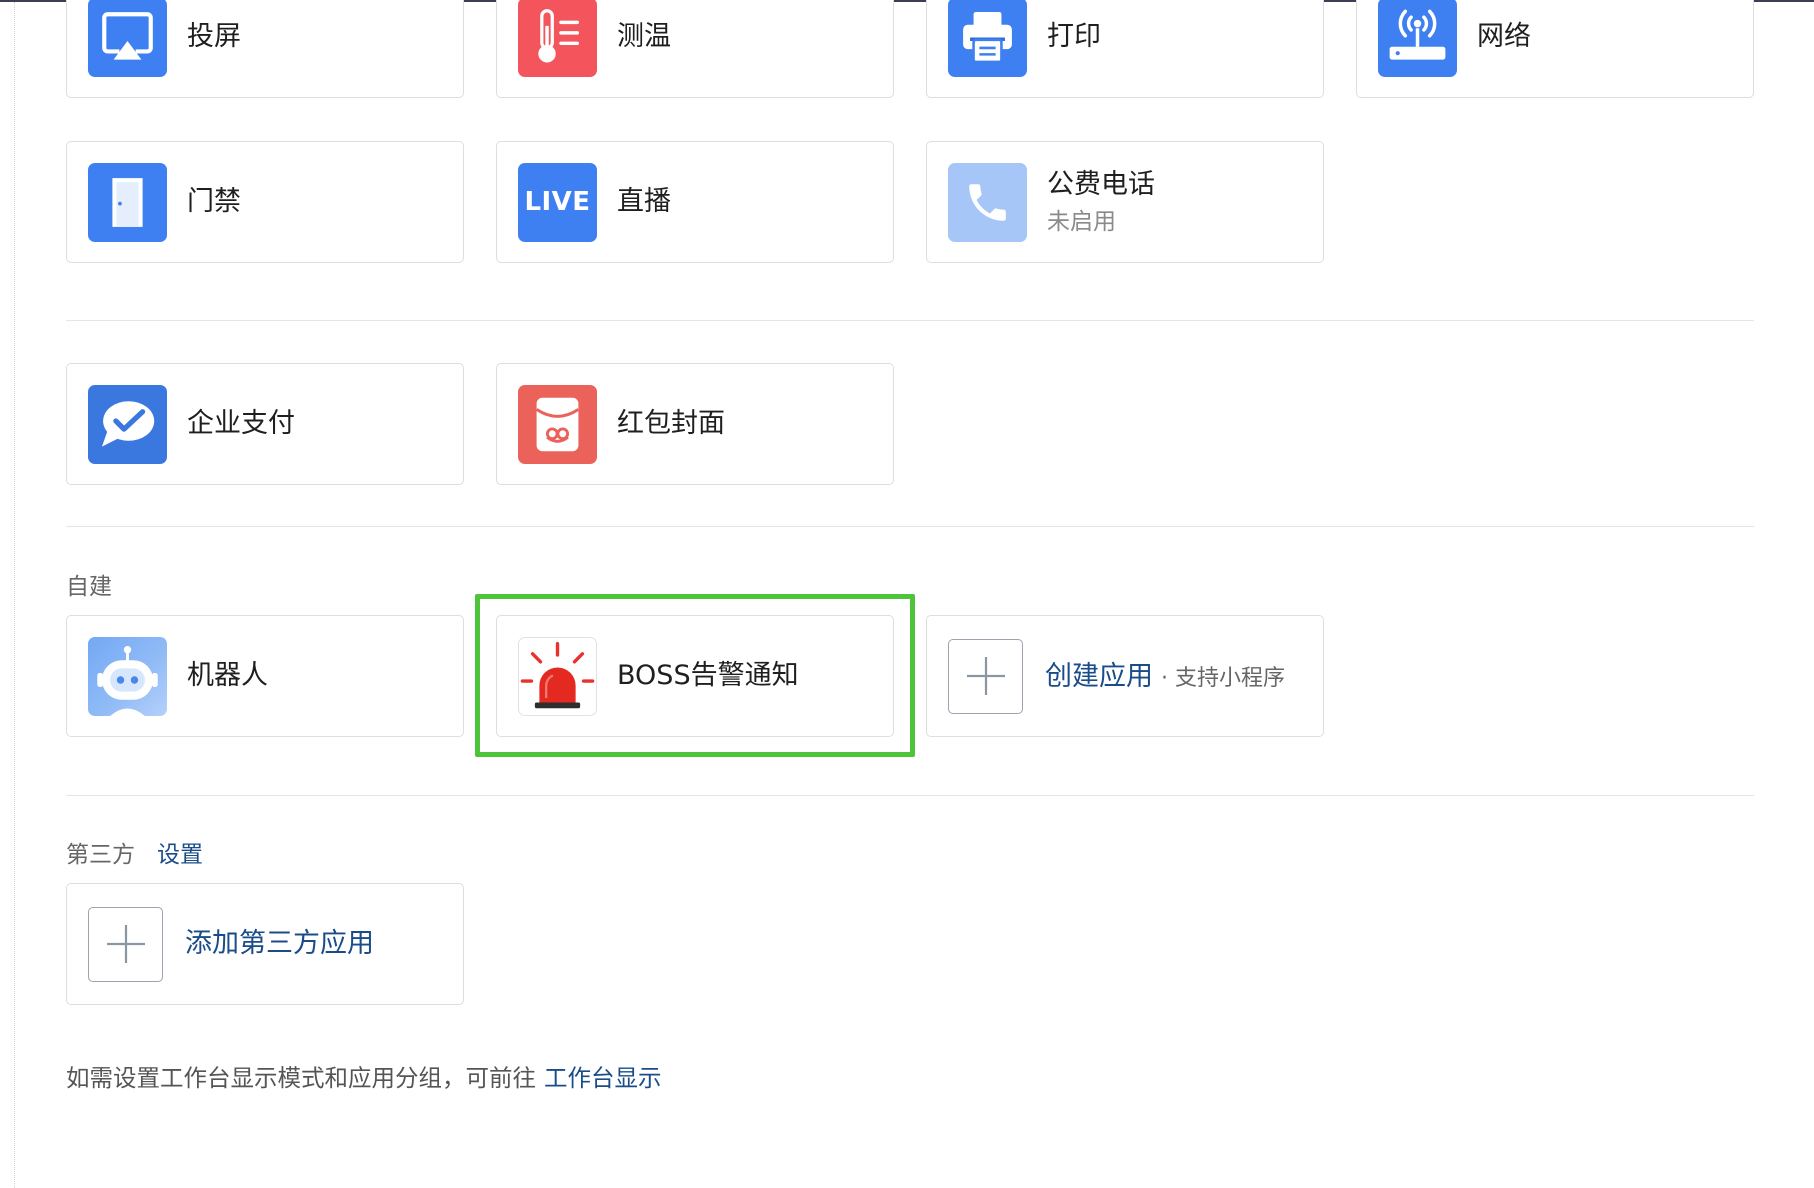  I want to click on app-card-boss-alert: BOSS告警通知, so click(695, 676).